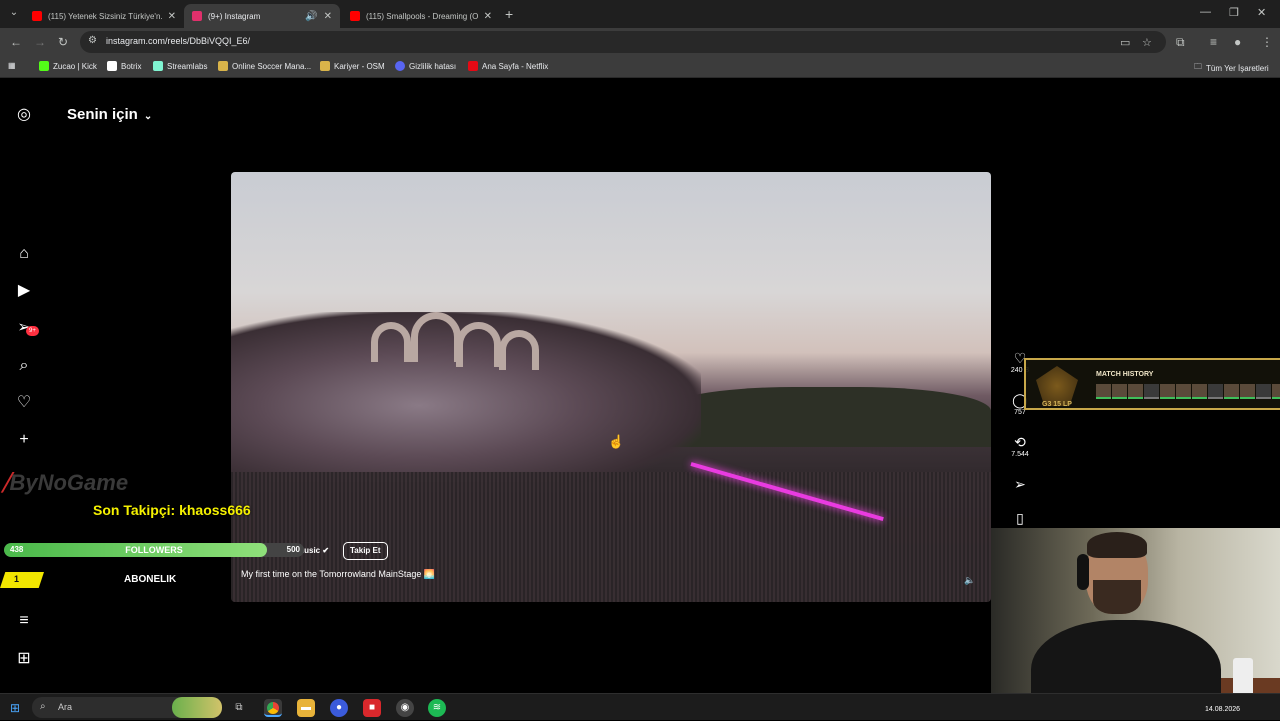 The height and width of the screenshot is (721, 1280). Describe the element at coordinates (325, 66) in the screenshot. I see `osm-icon` at that location.